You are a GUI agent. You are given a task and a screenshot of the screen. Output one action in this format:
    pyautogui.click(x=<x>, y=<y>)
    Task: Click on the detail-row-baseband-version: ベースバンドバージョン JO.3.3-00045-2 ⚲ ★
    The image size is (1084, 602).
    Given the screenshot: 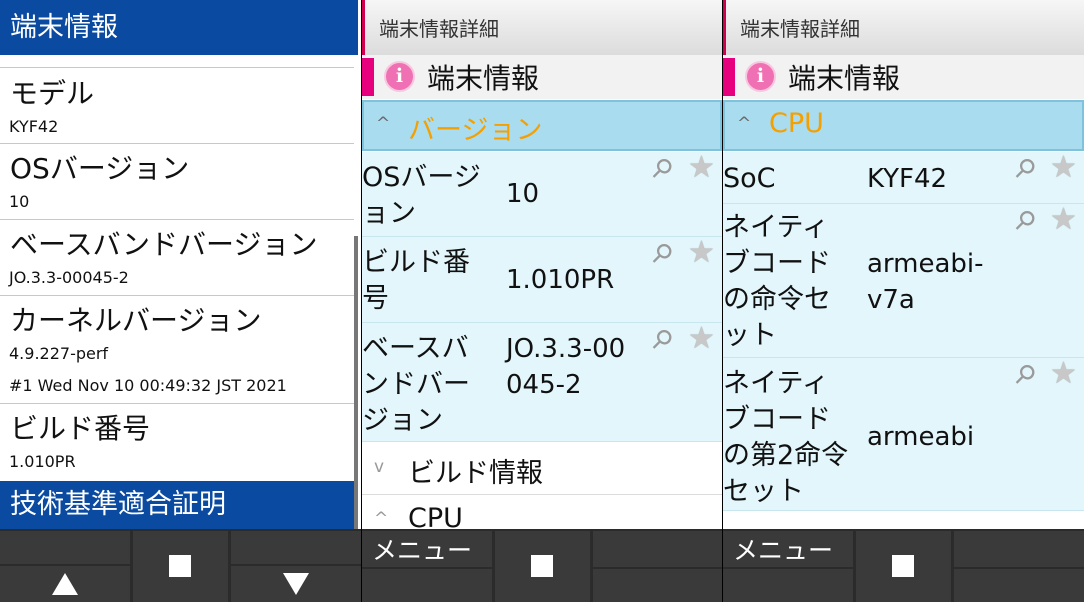 What is the action you would take?
    pyautogui.click(x=542, y=381)
    